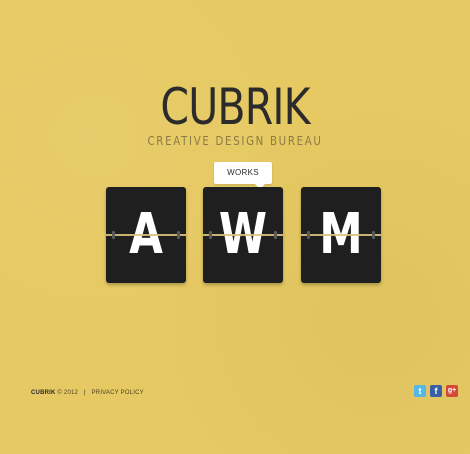  I want to click on nav-tile-w: W, so click(243, 235).